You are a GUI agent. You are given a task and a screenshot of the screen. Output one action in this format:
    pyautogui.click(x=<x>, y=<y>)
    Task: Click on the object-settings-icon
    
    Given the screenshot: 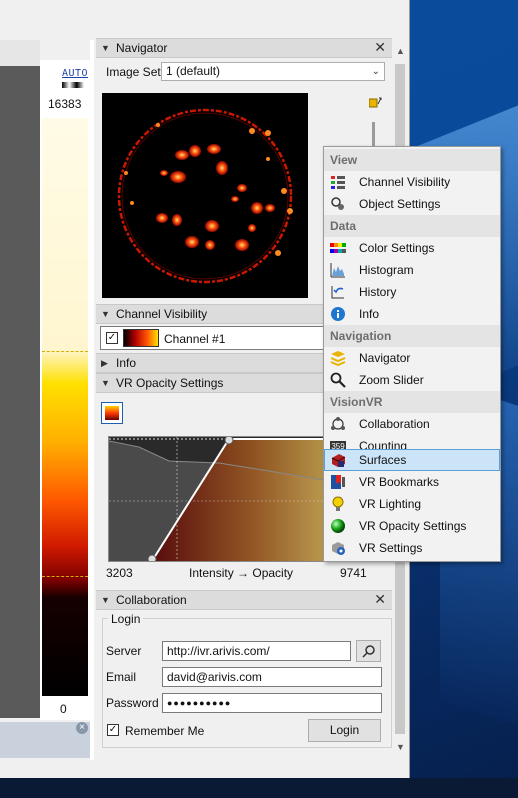 What is the action you would take?
    pyautogui.click(x=337, y=203)
    